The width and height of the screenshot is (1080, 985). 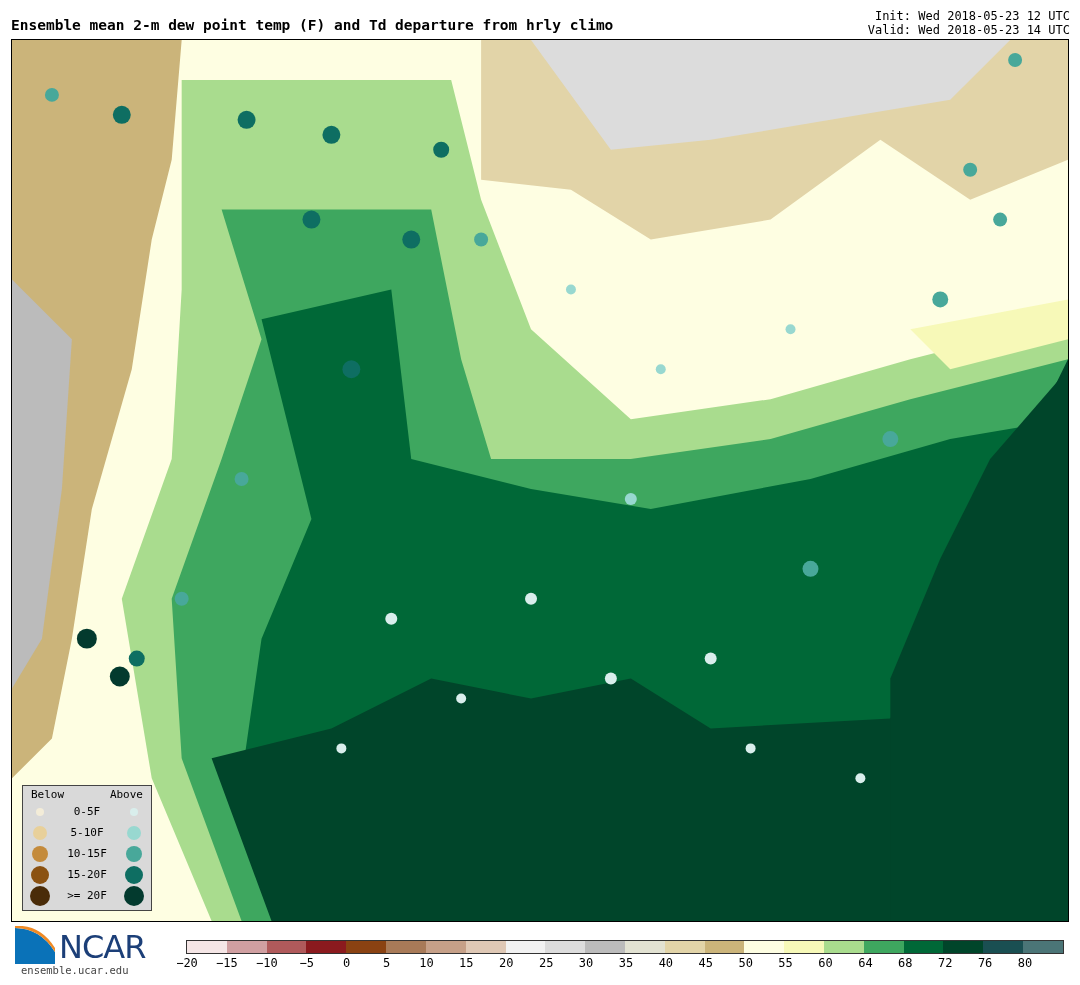 I want to click on colorbar-tick-label: 55, so click(x=785, y=963).